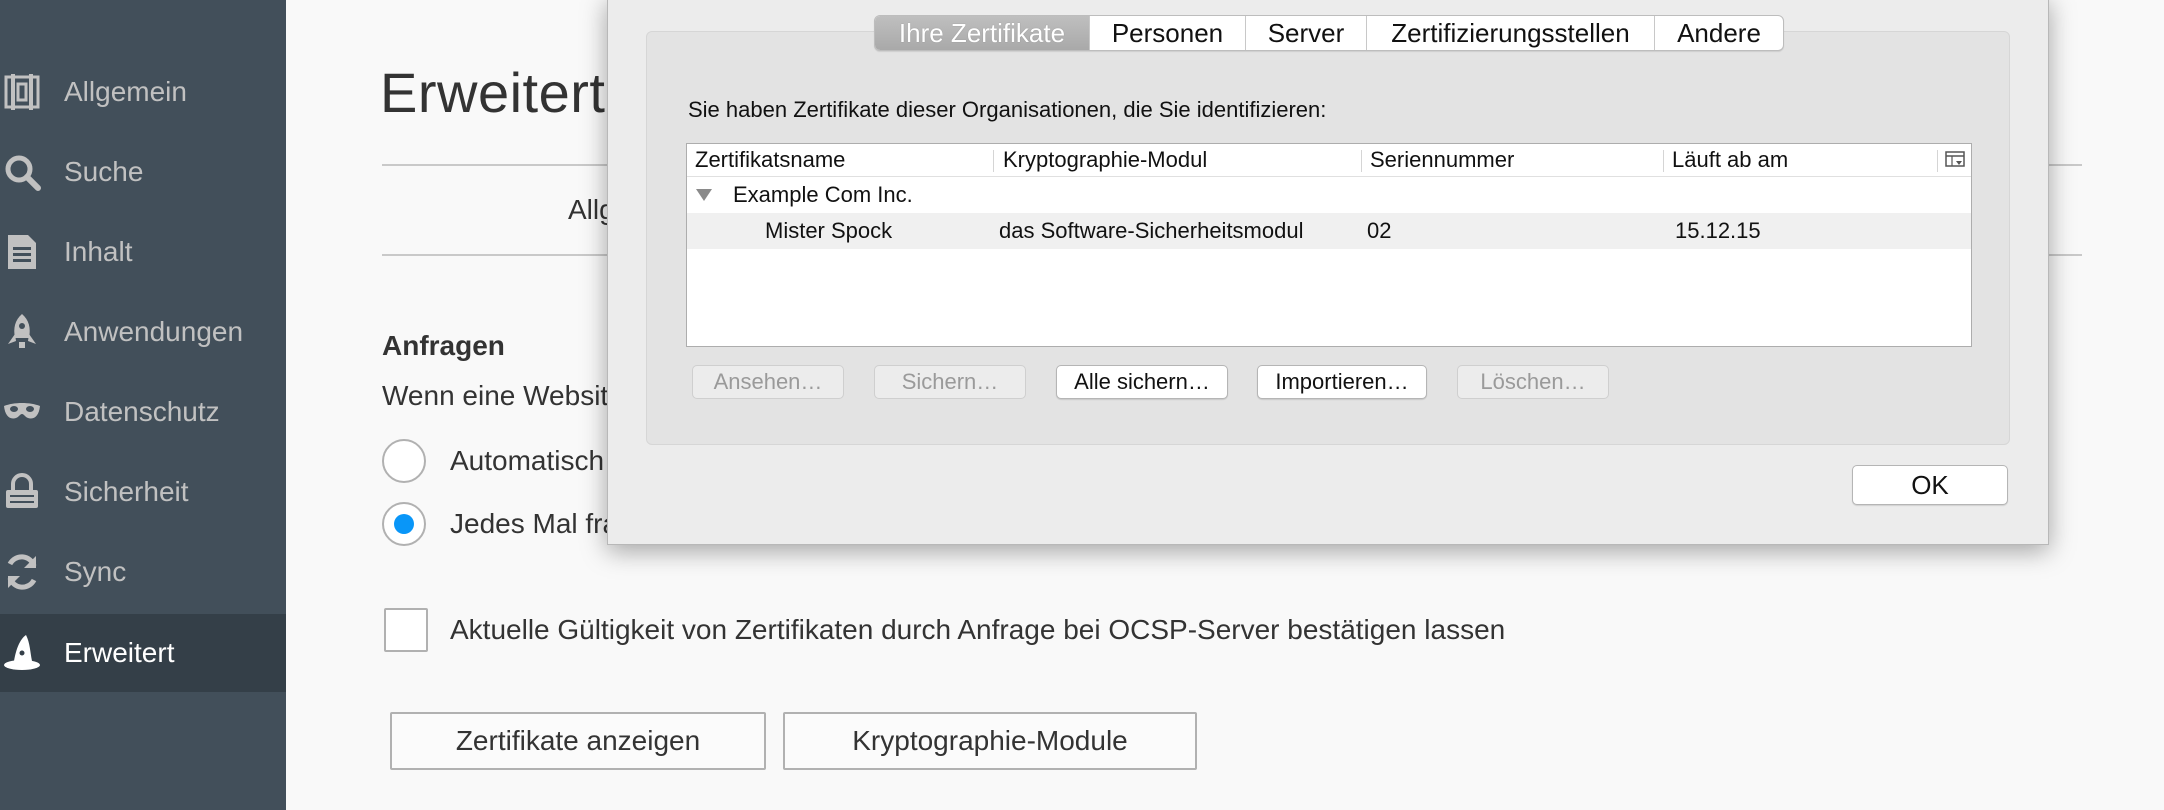 This screenshot has height=810, width=2164. I want to click on sidebar-item-inhalt: Inhalt, so click(143, 252).